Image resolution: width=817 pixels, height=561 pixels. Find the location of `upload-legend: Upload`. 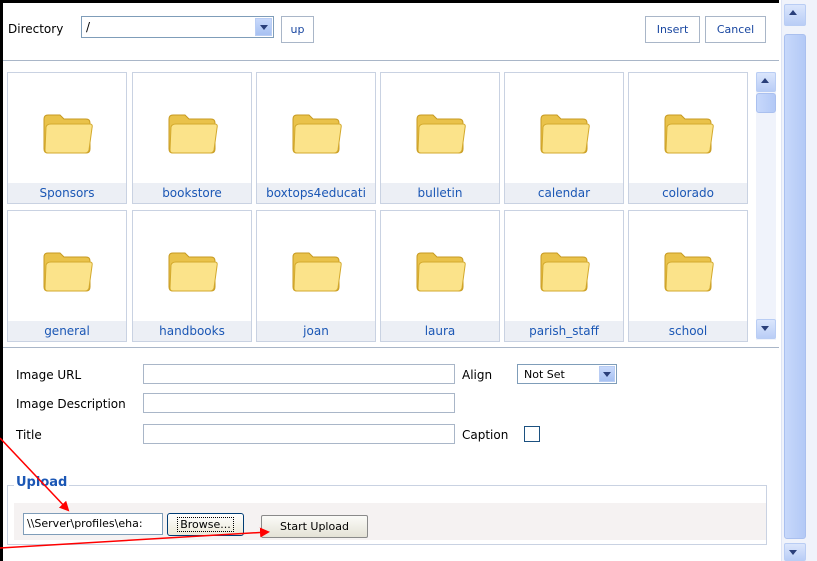

upload-legend: Upload is located at coordinates (42, 482).